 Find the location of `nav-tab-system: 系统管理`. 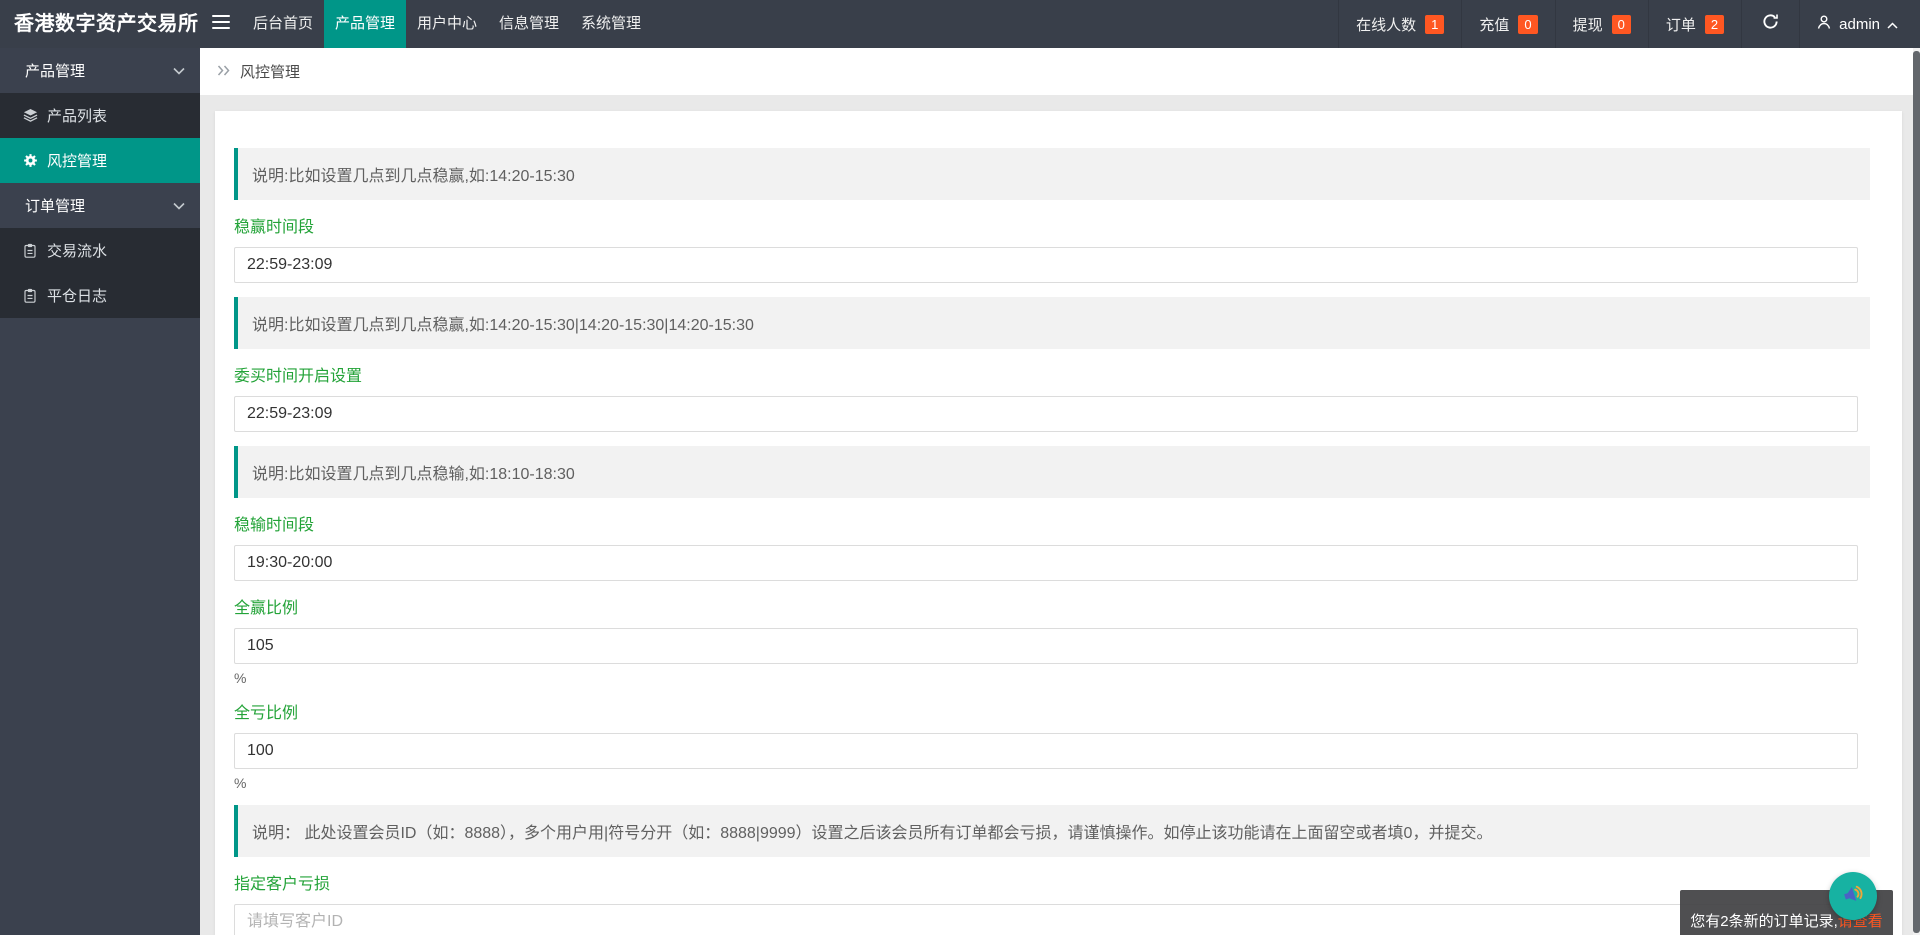

nav-tab-system: 系统管理 is located at coordinates (611, 24).